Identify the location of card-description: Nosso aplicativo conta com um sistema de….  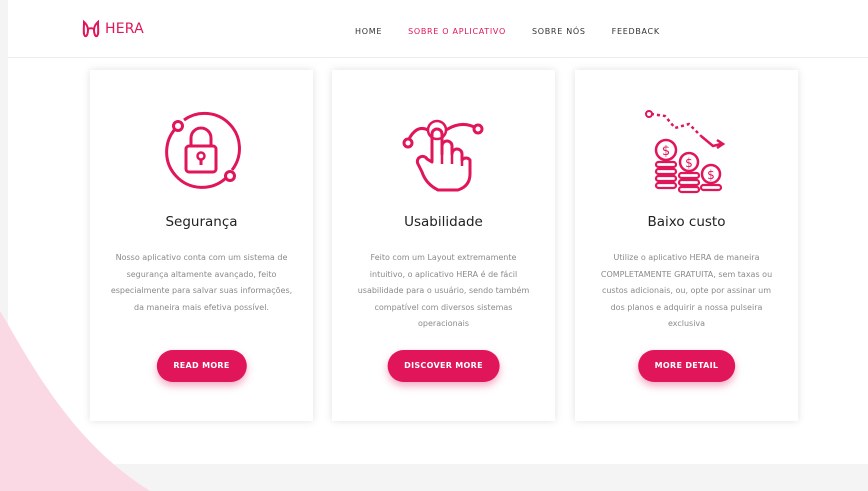
(201, 282).